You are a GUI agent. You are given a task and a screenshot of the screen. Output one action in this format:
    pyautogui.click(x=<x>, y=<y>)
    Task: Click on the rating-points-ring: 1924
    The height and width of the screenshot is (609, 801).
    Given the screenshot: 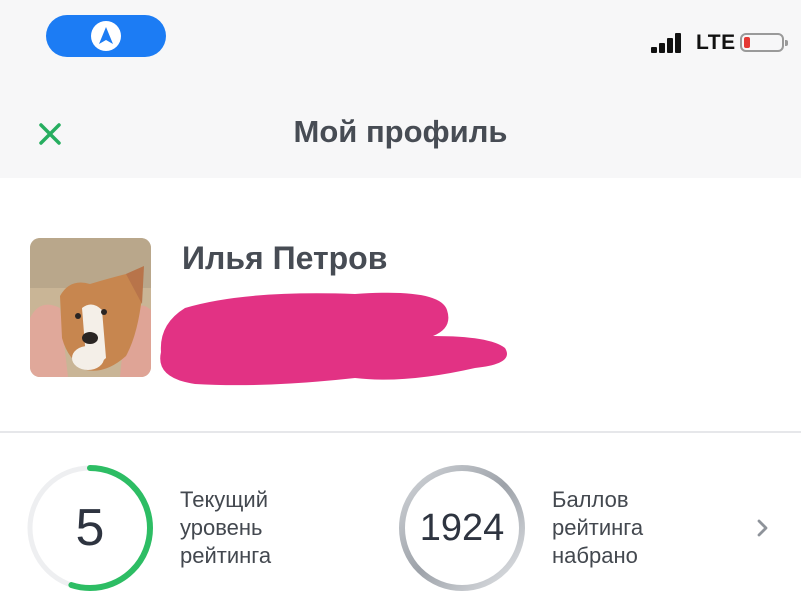 What is the action you would take?
    pyautogui.click(x=462, y=528)
    